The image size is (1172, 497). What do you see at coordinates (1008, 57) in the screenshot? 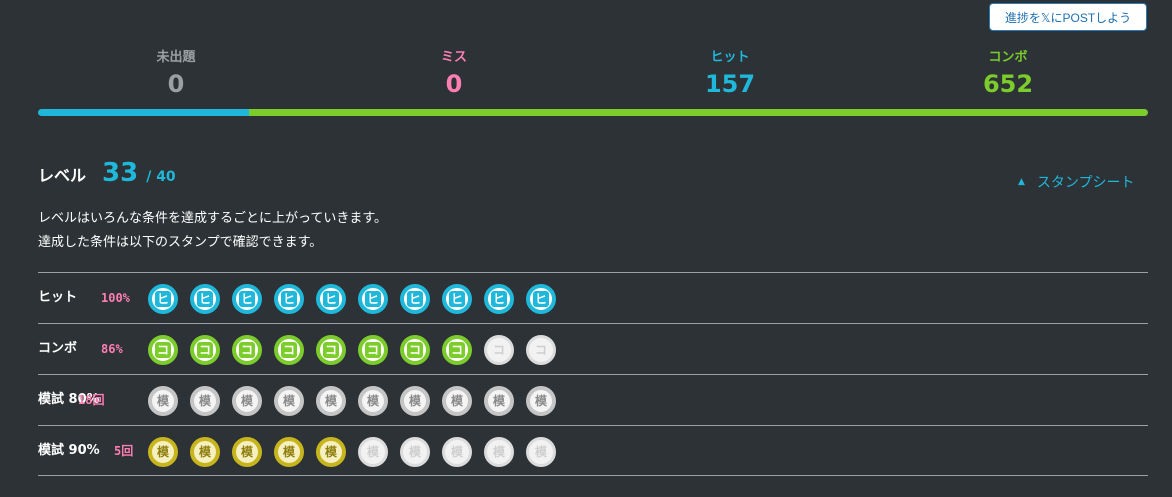
I see `stat-label: コンボ` at bounding box center [1008, 57].